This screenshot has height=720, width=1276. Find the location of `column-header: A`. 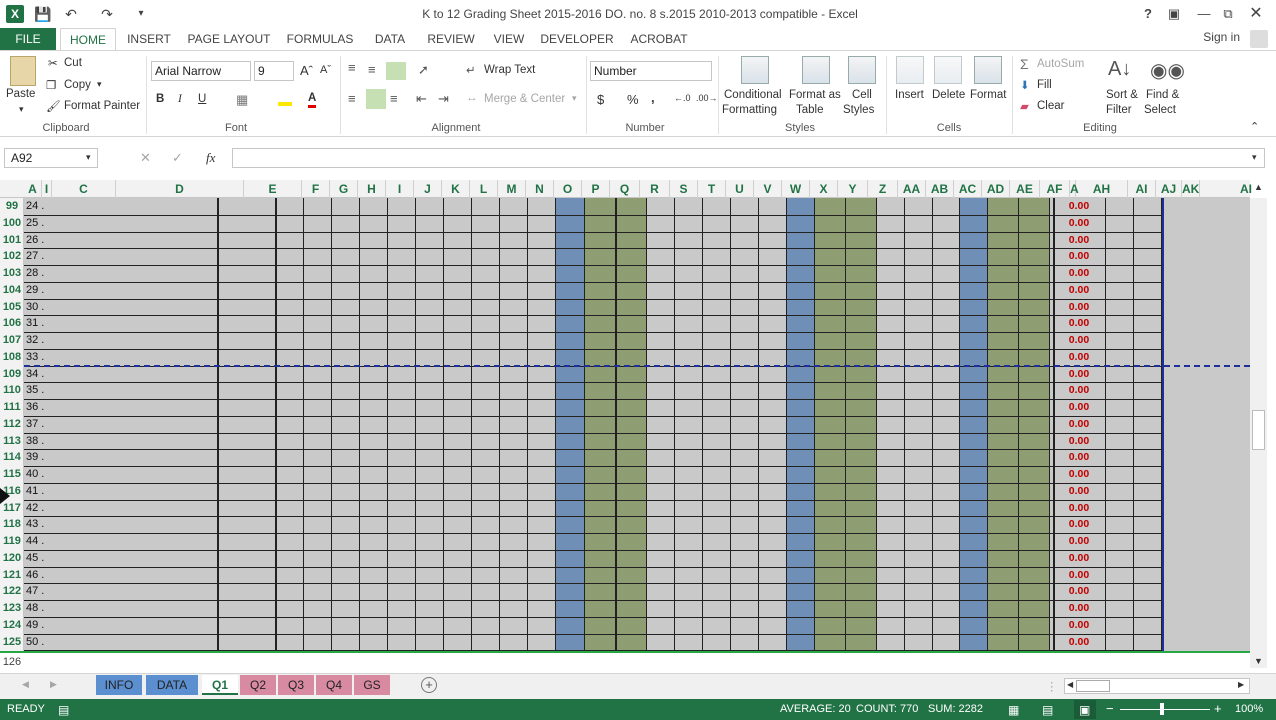

column-header: A is located at coordinates (33, 189).